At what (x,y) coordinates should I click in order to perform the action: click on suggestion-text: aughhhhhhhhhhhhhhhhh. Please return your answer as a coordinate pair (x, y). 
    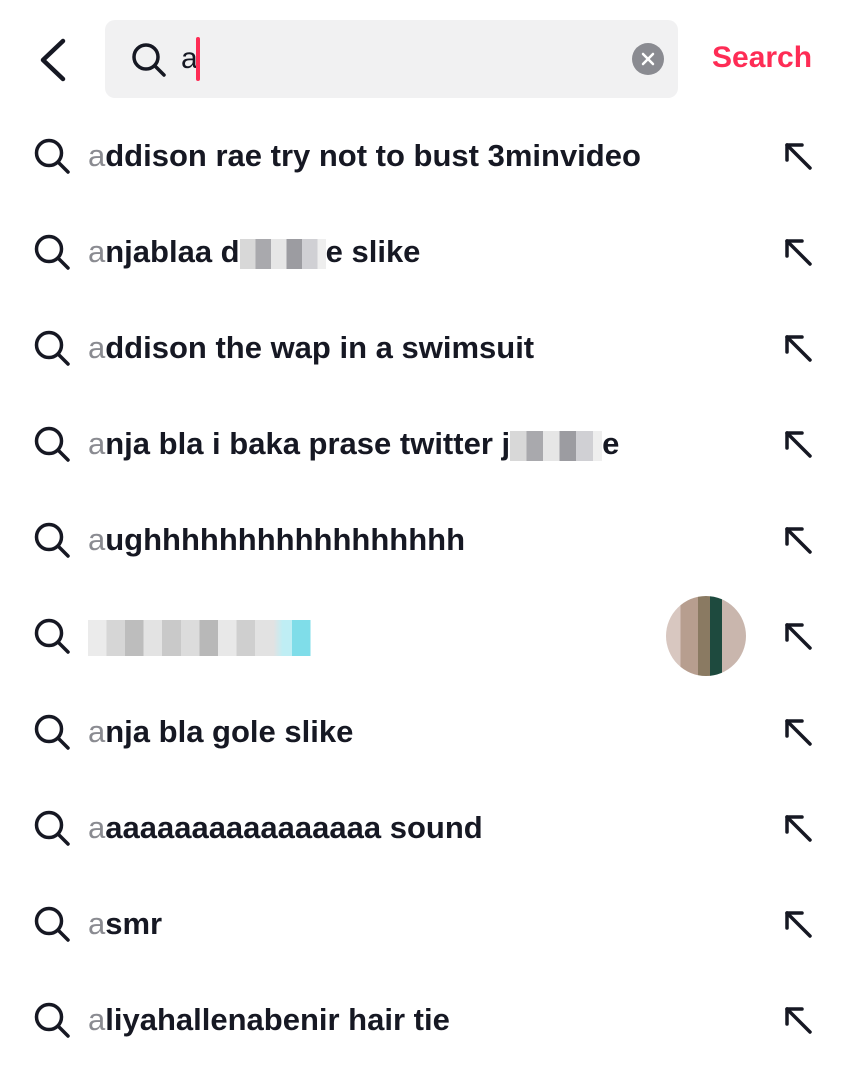
    Looking at the image, I should click on (276, 540).